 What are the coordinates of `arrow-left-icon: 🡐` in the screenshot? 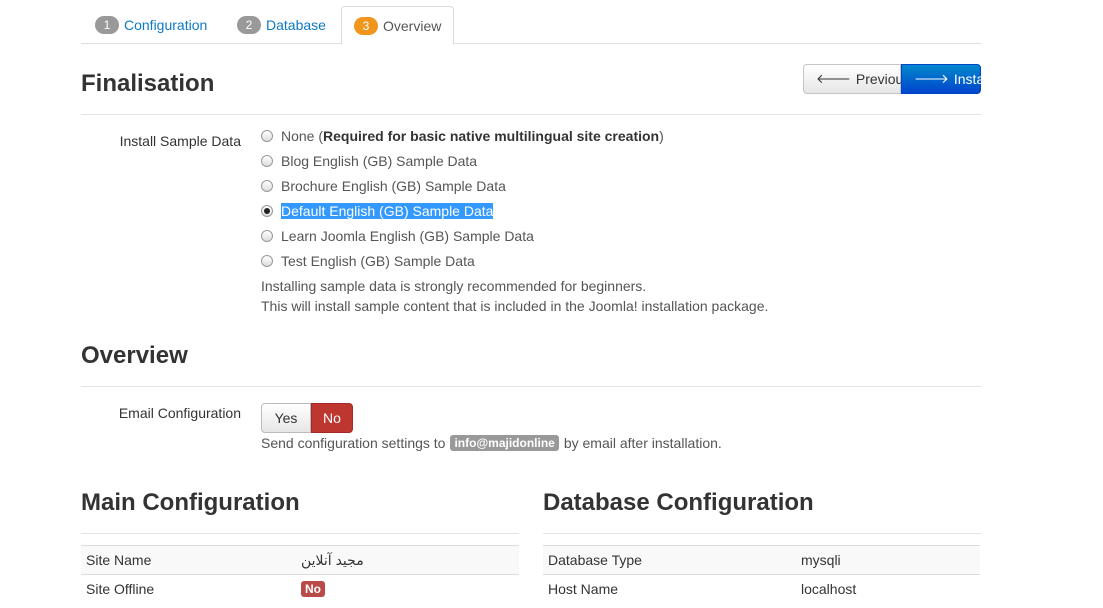 It's located at (833, 78).